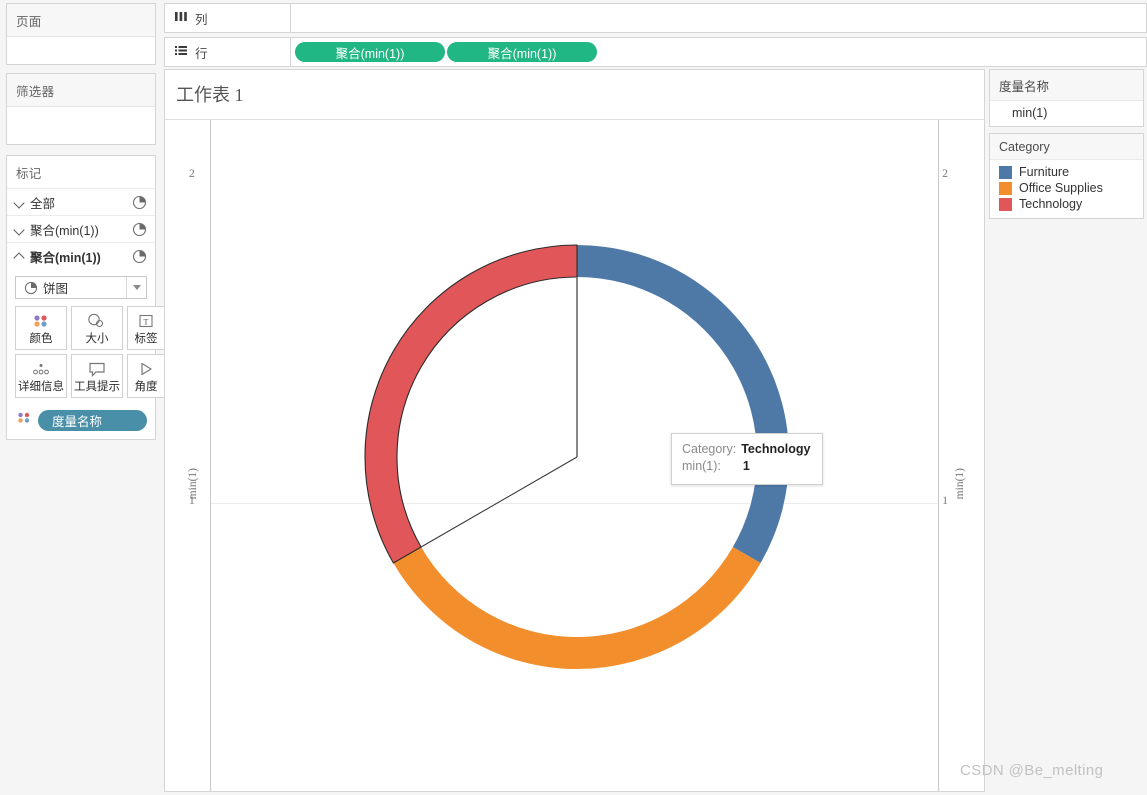 Image resolution: width=1147 pixels, height=795 pixels. I want to click on slice-office-supplies, so click(577, 608).